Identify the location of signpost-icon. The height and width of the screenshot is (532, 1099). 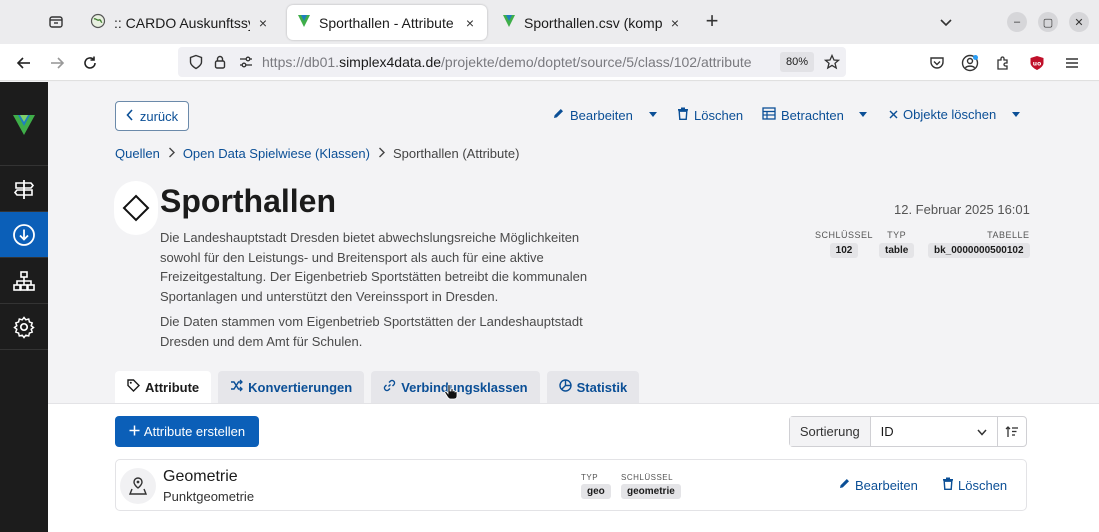
(24, 189).